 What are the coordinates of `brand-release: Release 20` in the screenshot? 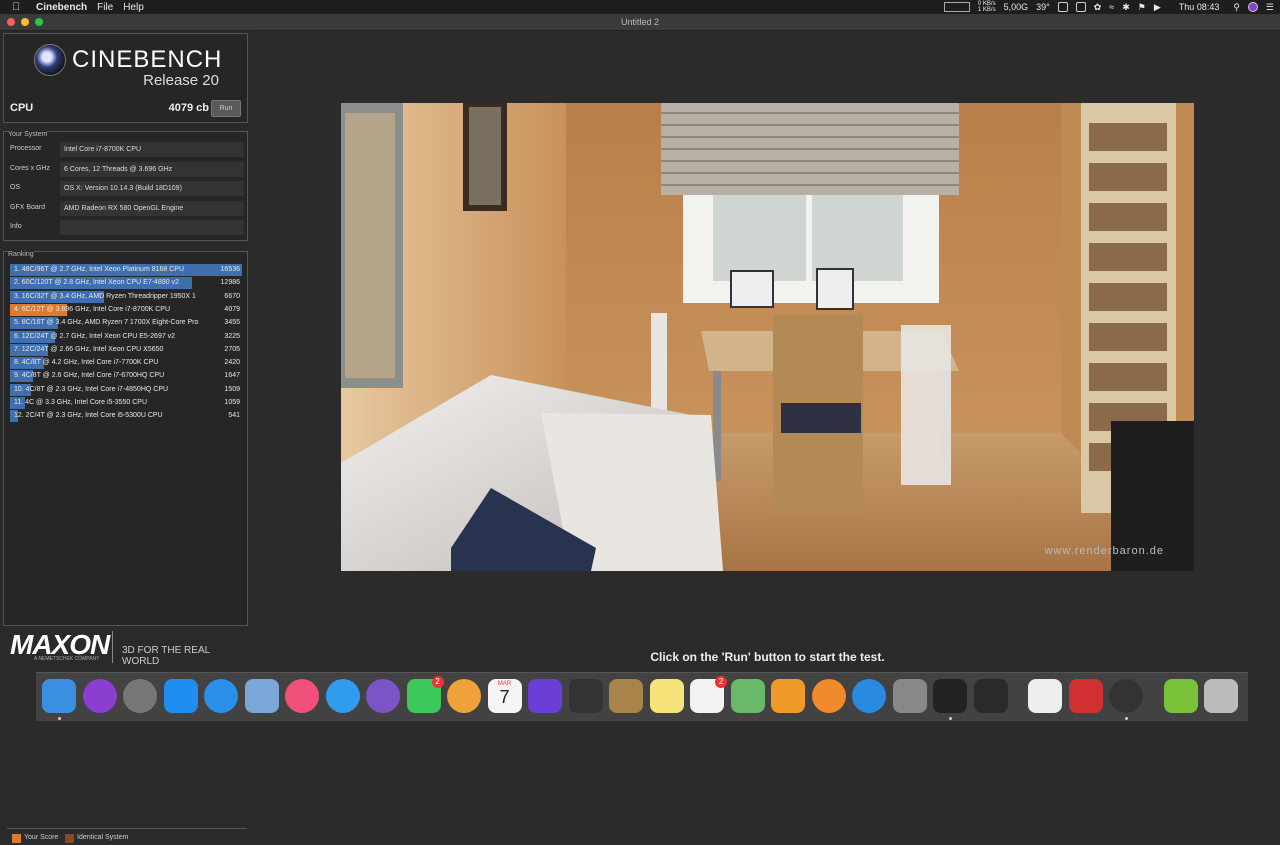 It's located at (181, 80).